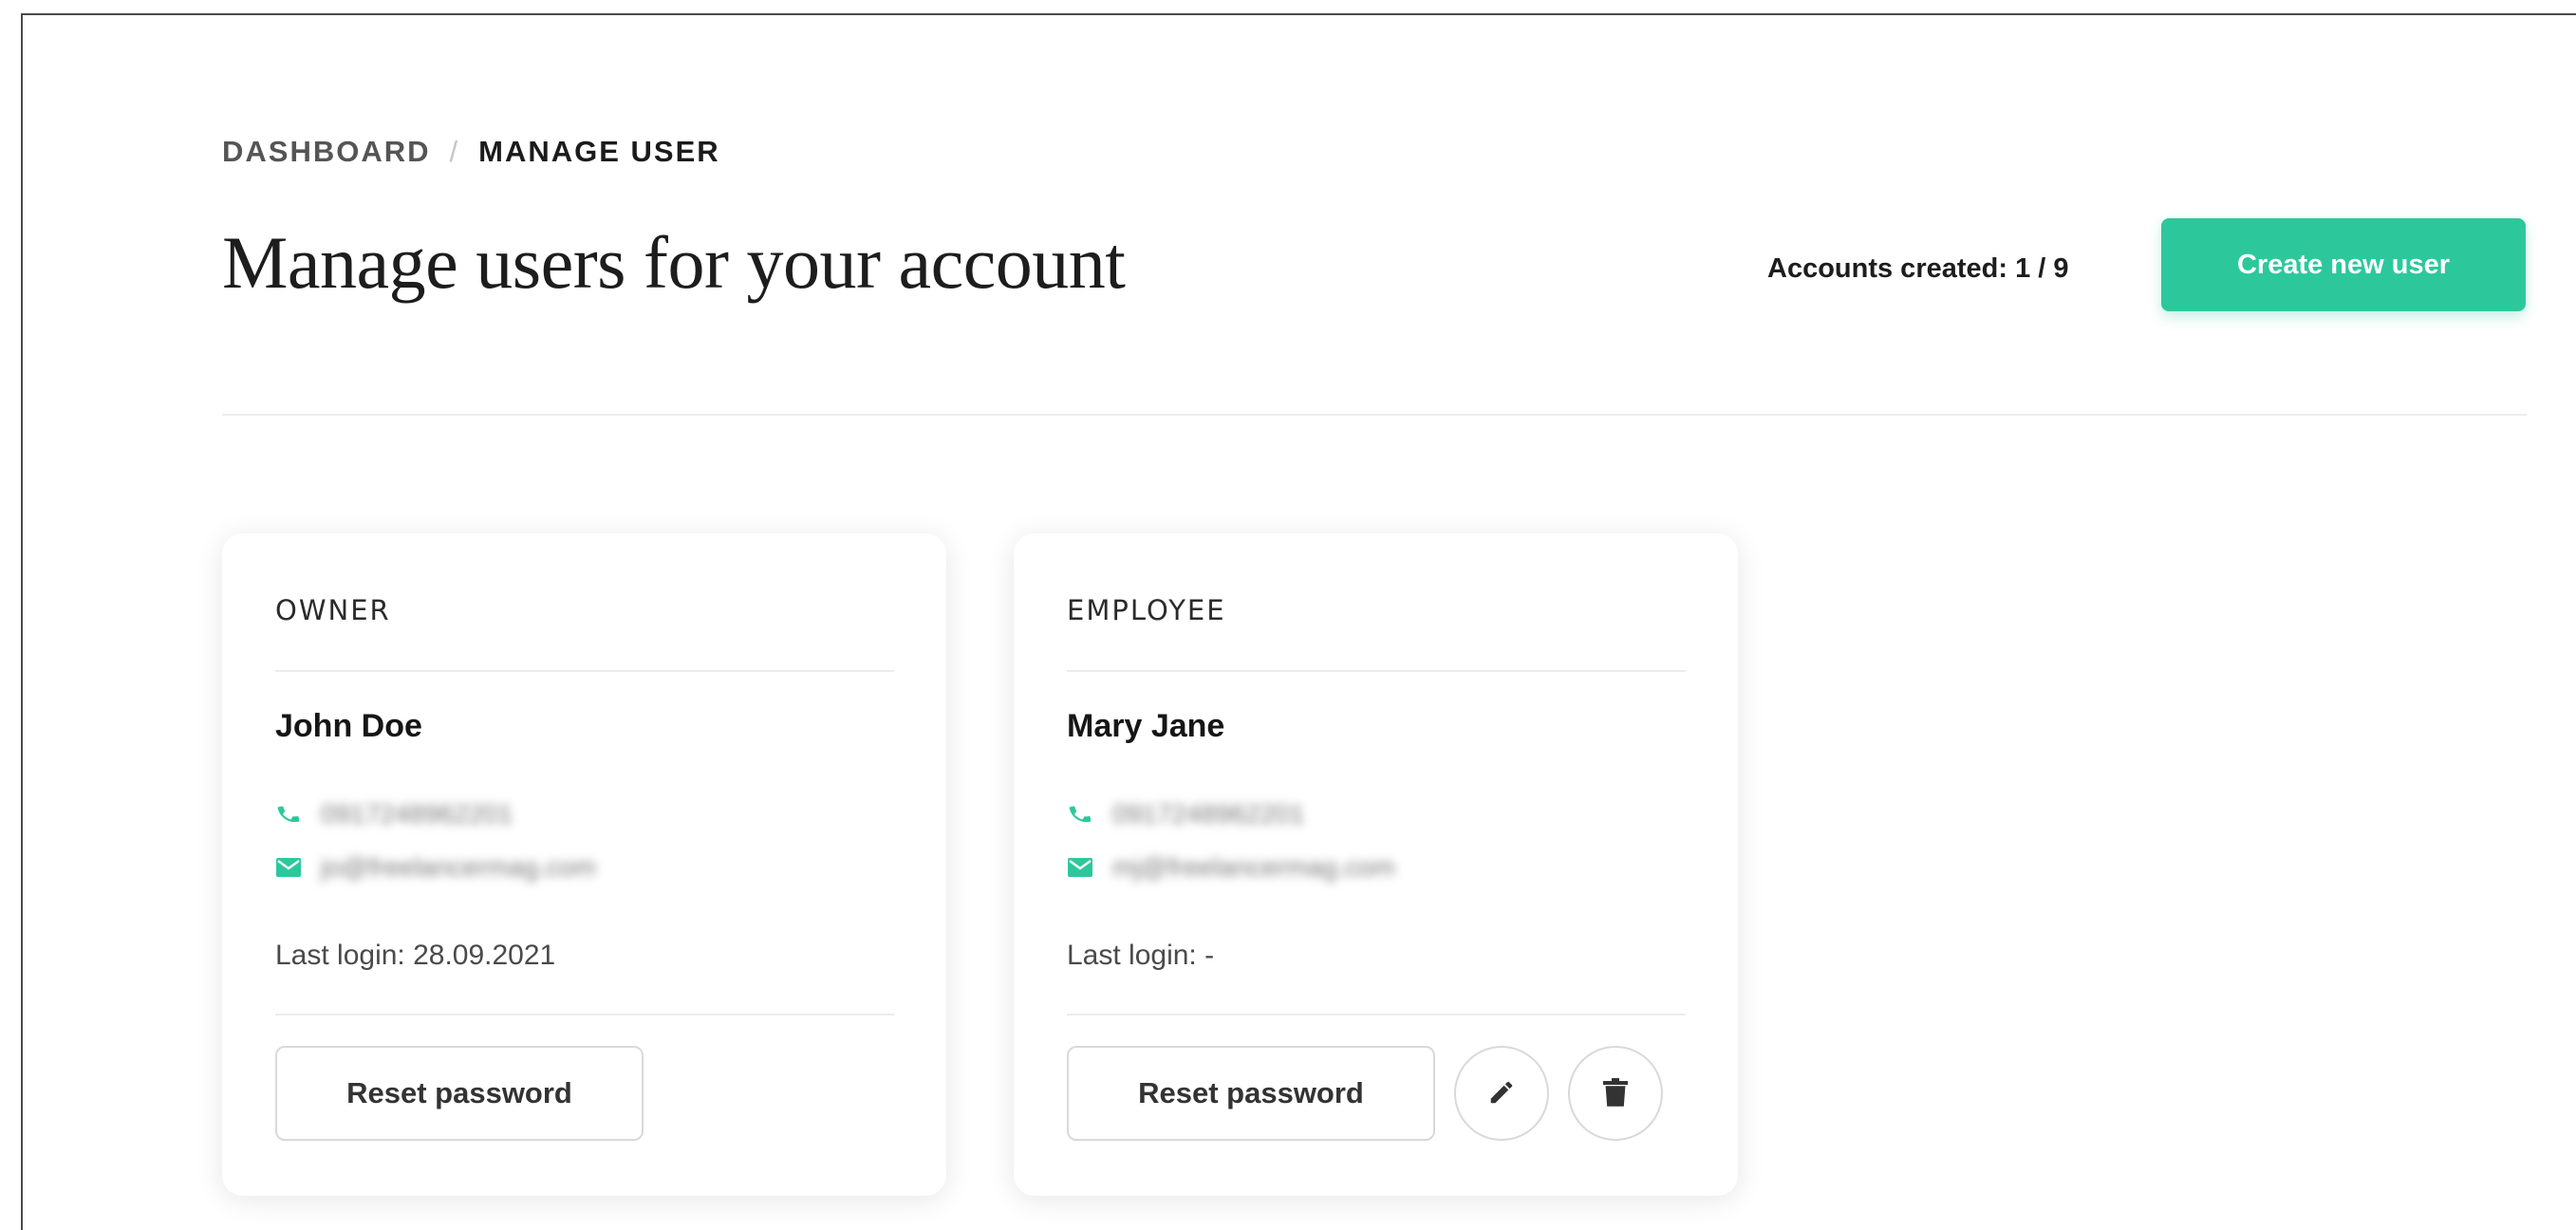 The width and height of the screenshot is (2576, 1230). Describe the element at coordinates (599, 151) in the screenshot. I see `breadcrumb-current: MANAGE USER` at that location.